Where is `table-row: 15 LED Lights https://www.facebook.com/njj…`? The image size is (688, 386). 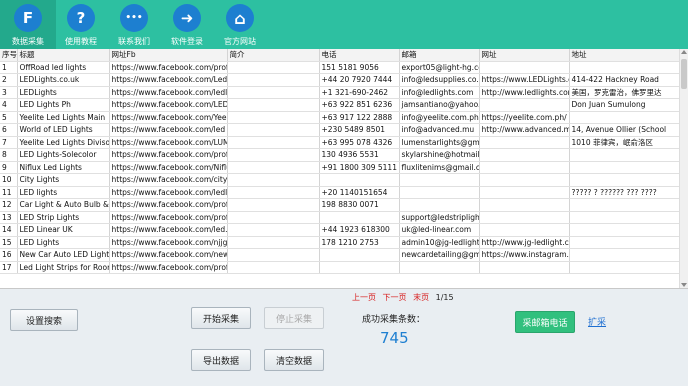 table-row: 15 LED Lights https://www.facebook.com/njj… is located at coordinates (340, 242).